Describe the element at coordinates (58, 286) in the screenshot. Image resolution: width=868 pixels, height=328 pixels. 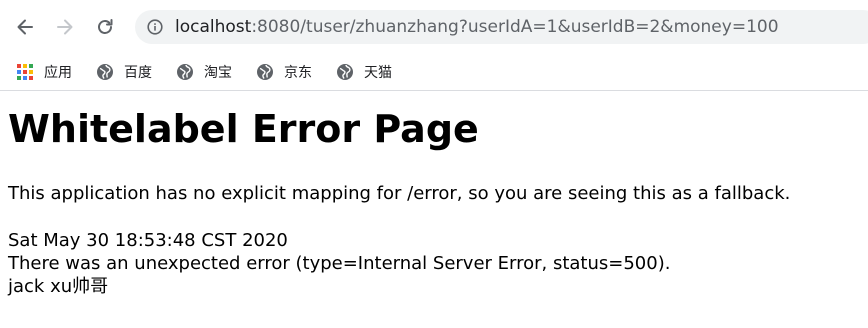
I see `error-detail: jack xu帅哥` at that location.